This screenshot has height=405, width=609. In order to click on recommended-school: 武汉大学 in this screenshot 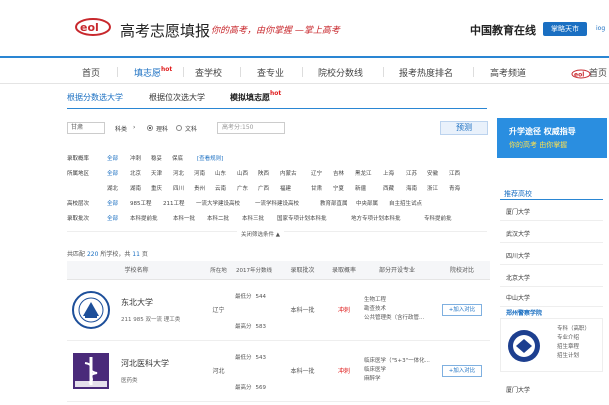, I will do `click(551, 233)`.